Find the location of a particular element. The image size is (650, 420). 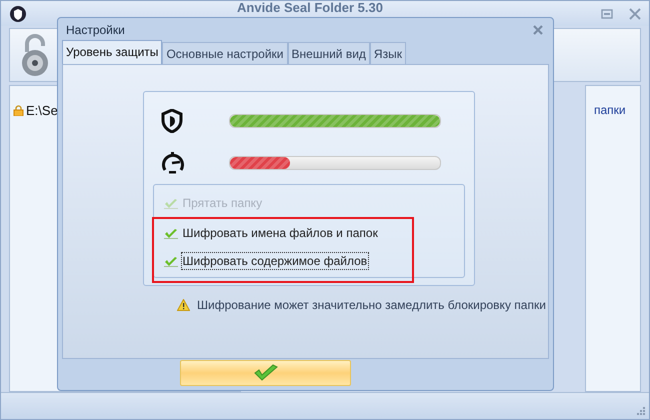

warning-text: Шифрование может значительно замедлить блокировку папки is located at coordinates (371, 305).